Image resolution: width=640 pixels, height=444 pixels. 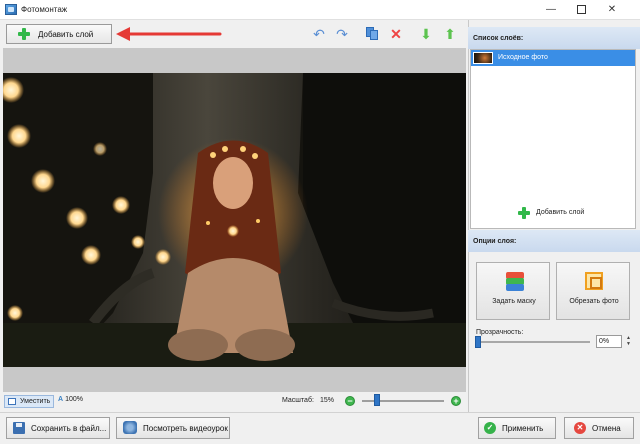 I want to click on fit-button: Уместить, so click(x=29, y=401).